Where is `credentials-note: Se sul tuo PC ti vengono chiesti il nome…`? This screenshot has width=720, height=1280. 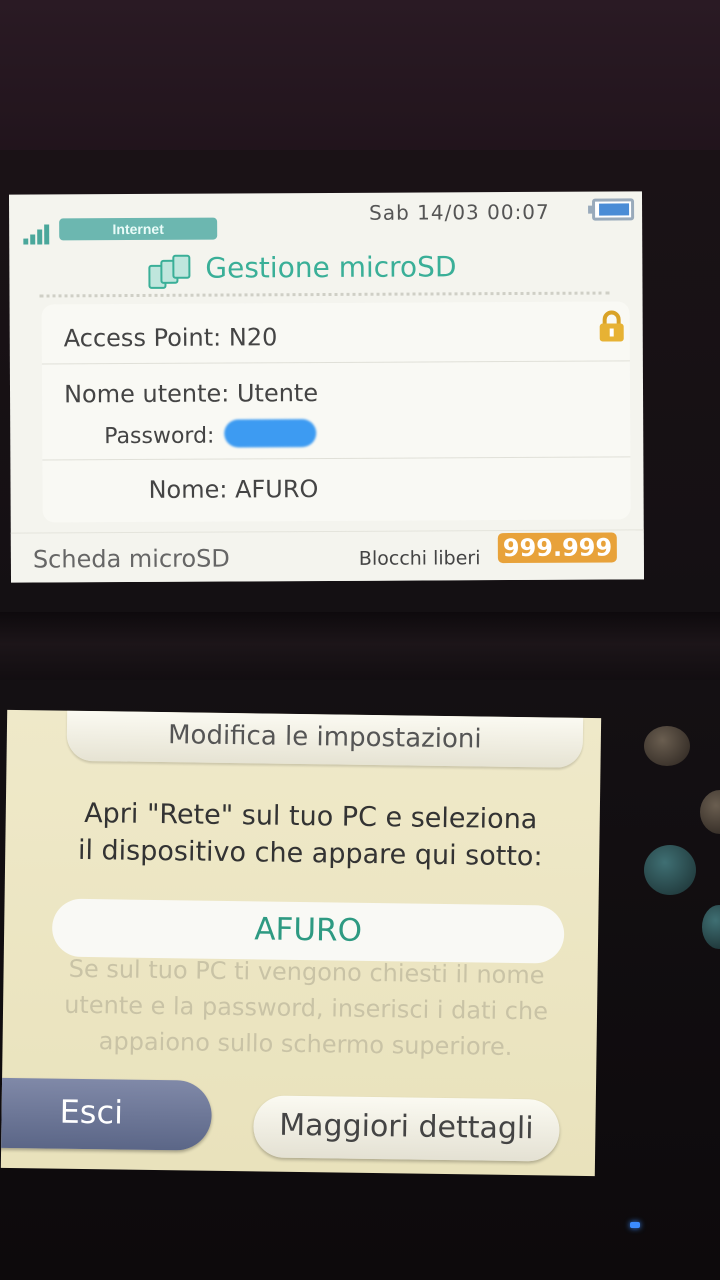 credentials-note: Se sul tuo PC ti vengono chiesti il nome… is located at coordinates (305, 1008).